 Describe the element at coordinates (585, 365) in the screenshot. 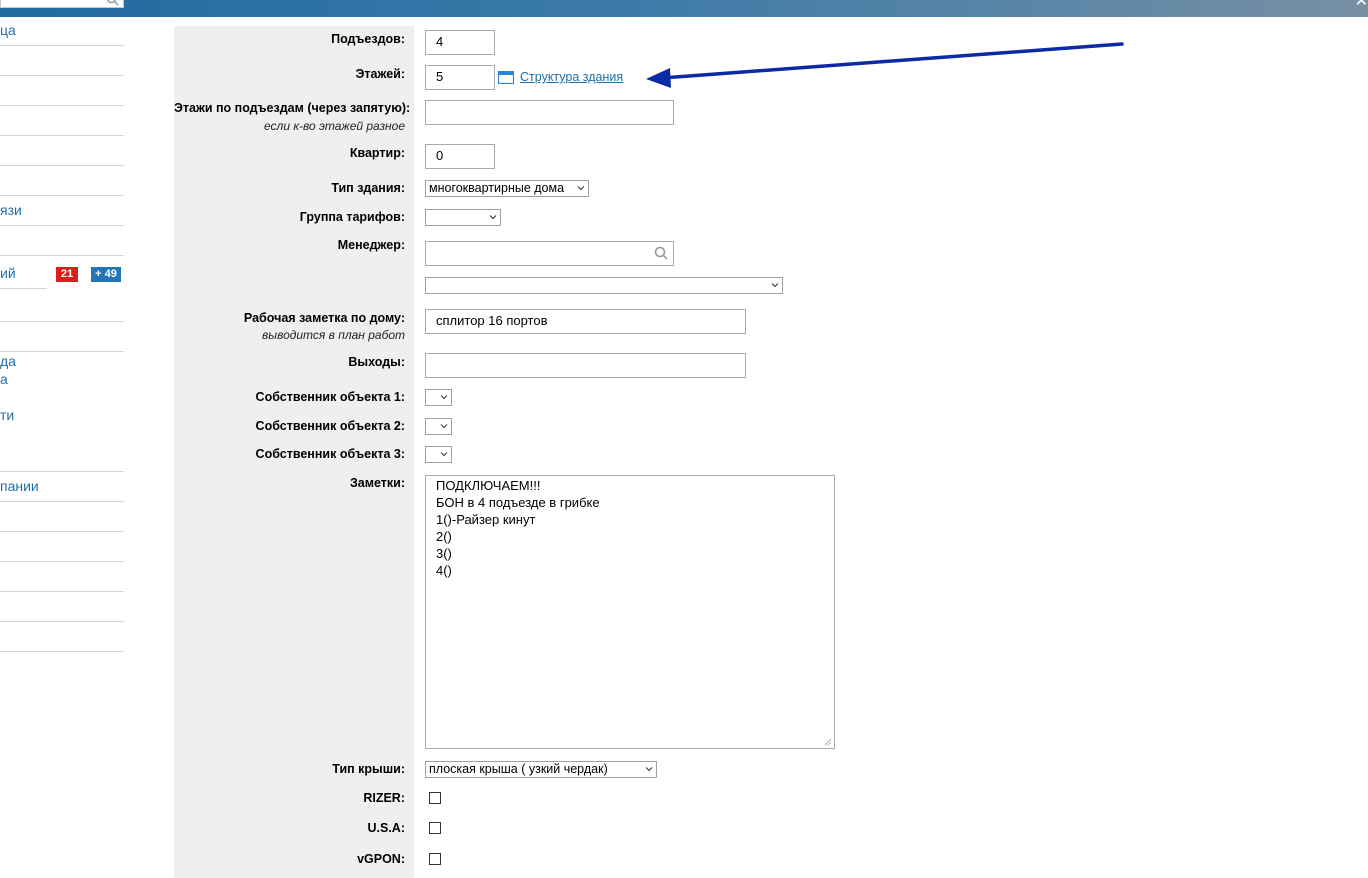

I see `exits-input` at that location.